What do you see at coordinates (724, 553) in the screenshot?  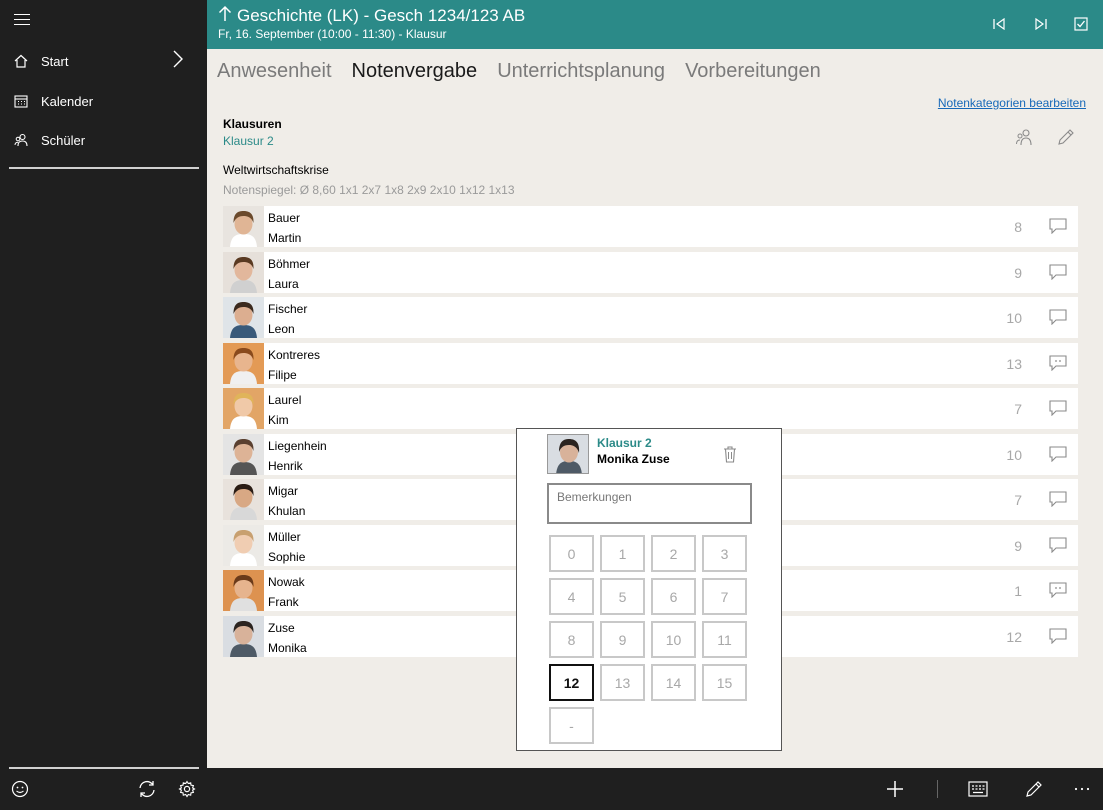 I see `grade-key: 3` at bounding box center [724, 553].